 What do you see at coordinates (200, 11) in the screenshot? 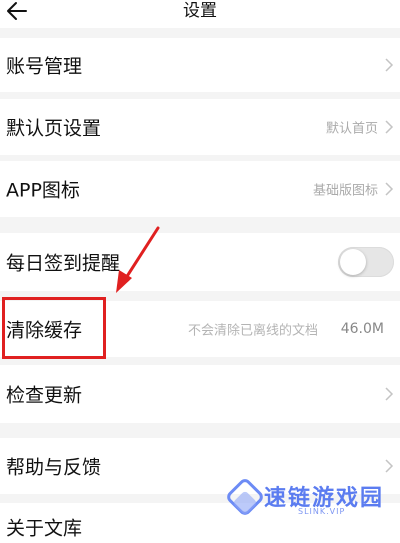
I see `page-title: 设置` at bounding box center [200, 11].